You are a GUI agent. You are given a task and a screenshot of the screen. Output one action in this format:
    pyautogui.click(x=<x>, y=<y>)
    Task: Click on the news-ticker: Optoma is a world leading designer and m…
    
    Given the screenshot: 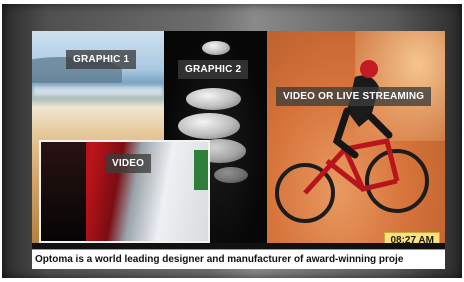 What is the action you would take?
    pyautogui.click(x=238, y=259)
    